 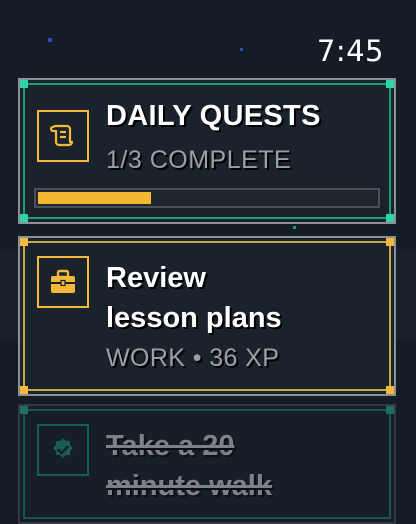 I want to click on quests-progress-bar, so click(x=207, y=198).